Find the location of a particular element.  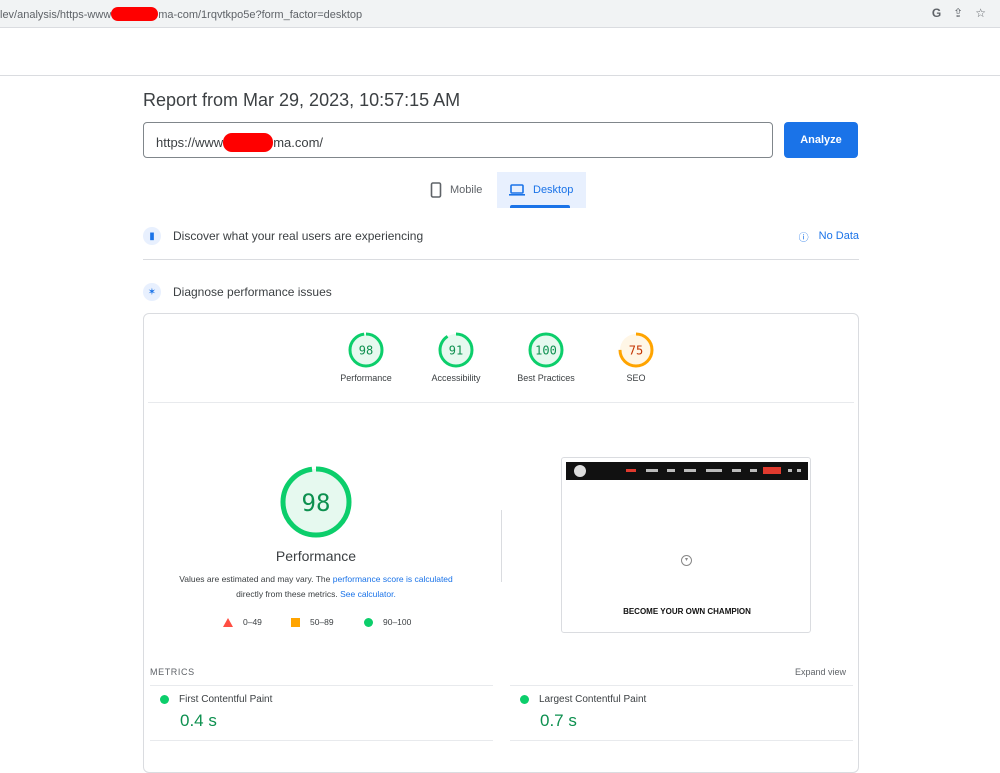

nav-cta-button is located at coordinates (772, 470).